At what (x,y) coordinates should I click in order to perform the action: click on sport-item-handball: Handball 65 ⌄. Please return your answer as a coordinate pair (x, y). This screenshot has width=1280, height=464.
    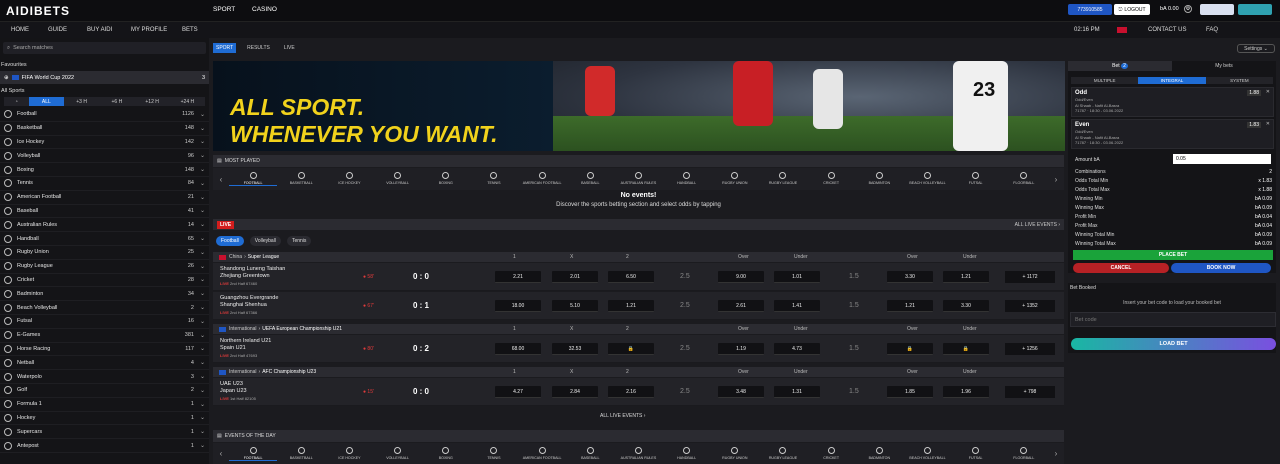
    Looking at the image, I should click on (104, 239).